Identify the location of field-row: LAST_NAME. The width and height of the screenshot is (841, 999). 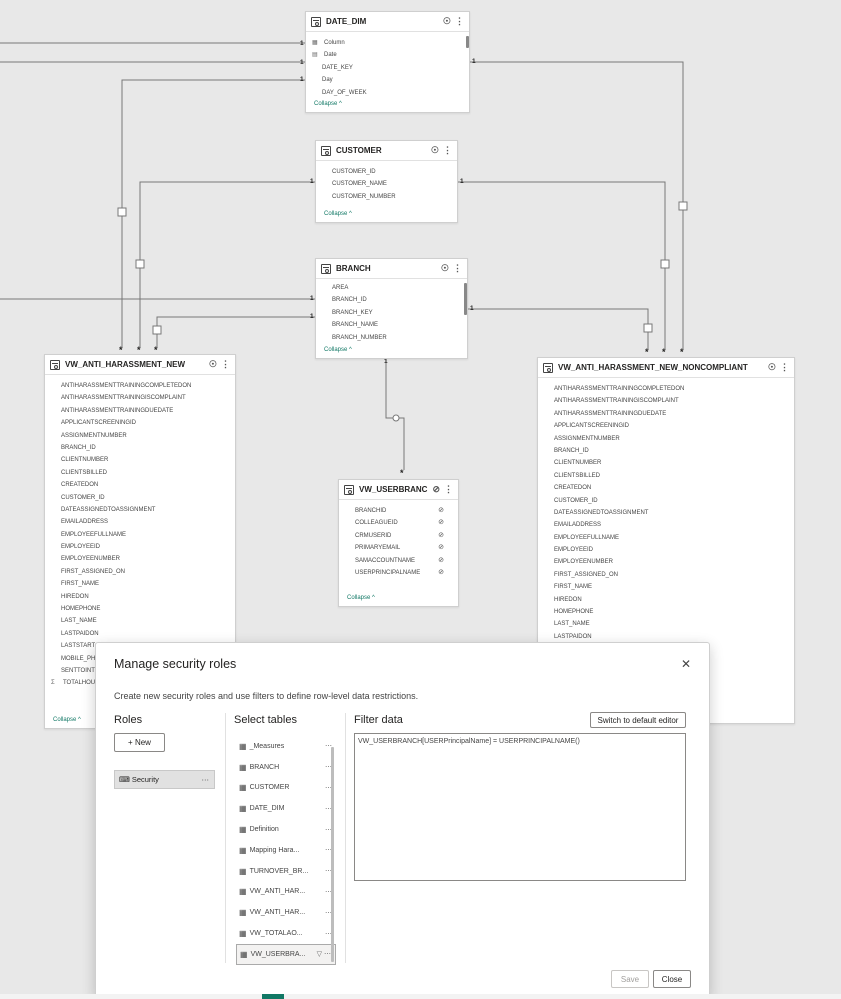
(140, 621).